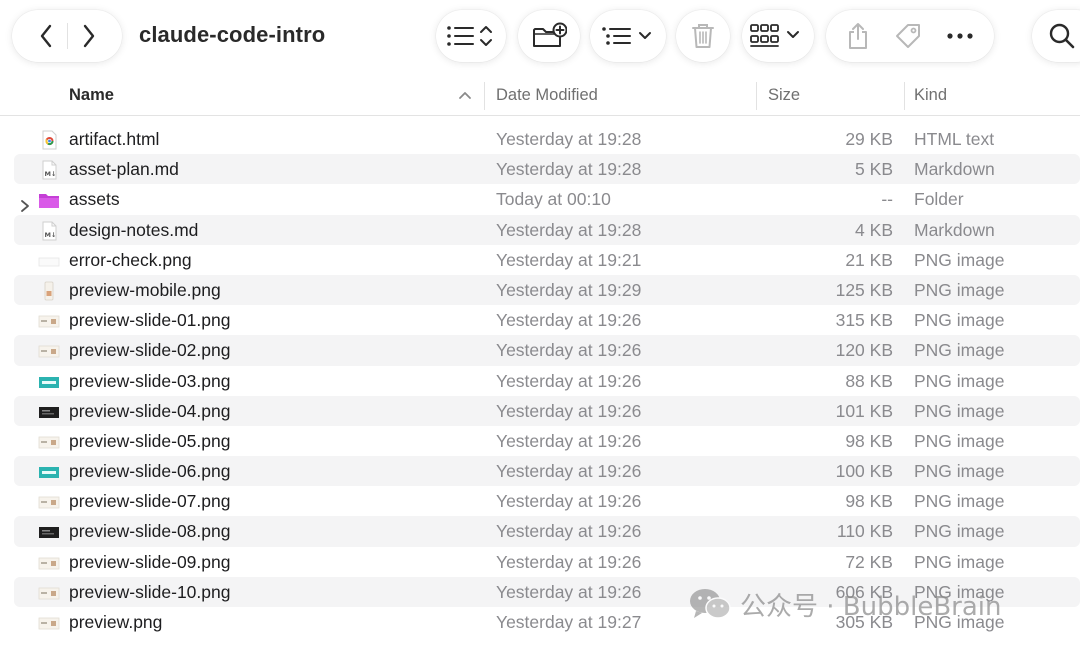 The height and width of the screenshot is (648, 1080). I want to click on group-by-button, so click(628, 36).